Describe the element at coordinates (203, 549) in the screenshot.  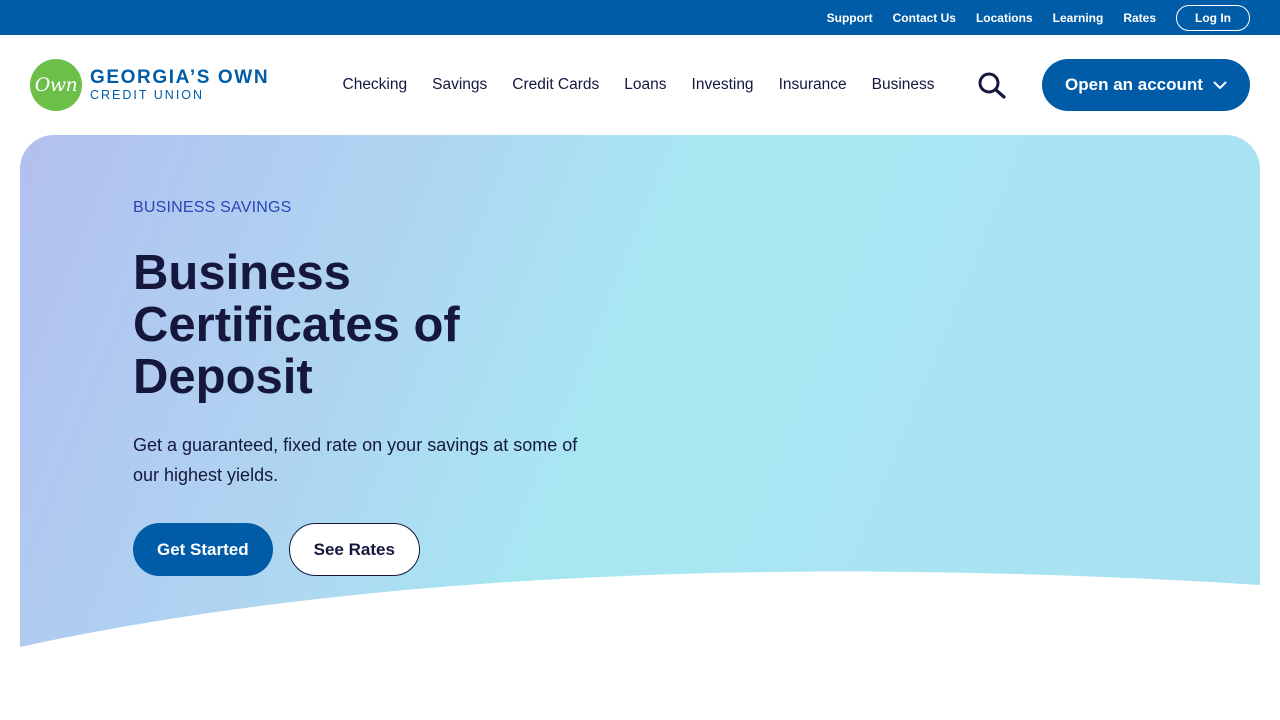
I see `get-started-button: Get Started` at that location.